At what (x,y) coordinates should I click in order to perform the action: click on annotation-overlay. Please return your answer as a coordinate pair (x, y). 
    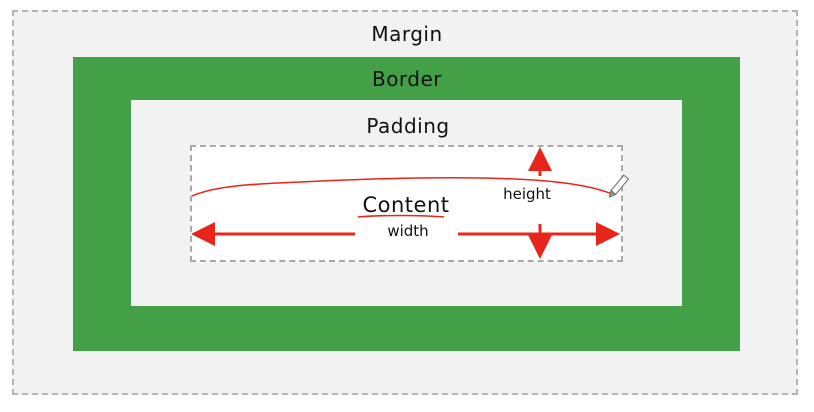
    Looking at the image, I should click on (410, 203).